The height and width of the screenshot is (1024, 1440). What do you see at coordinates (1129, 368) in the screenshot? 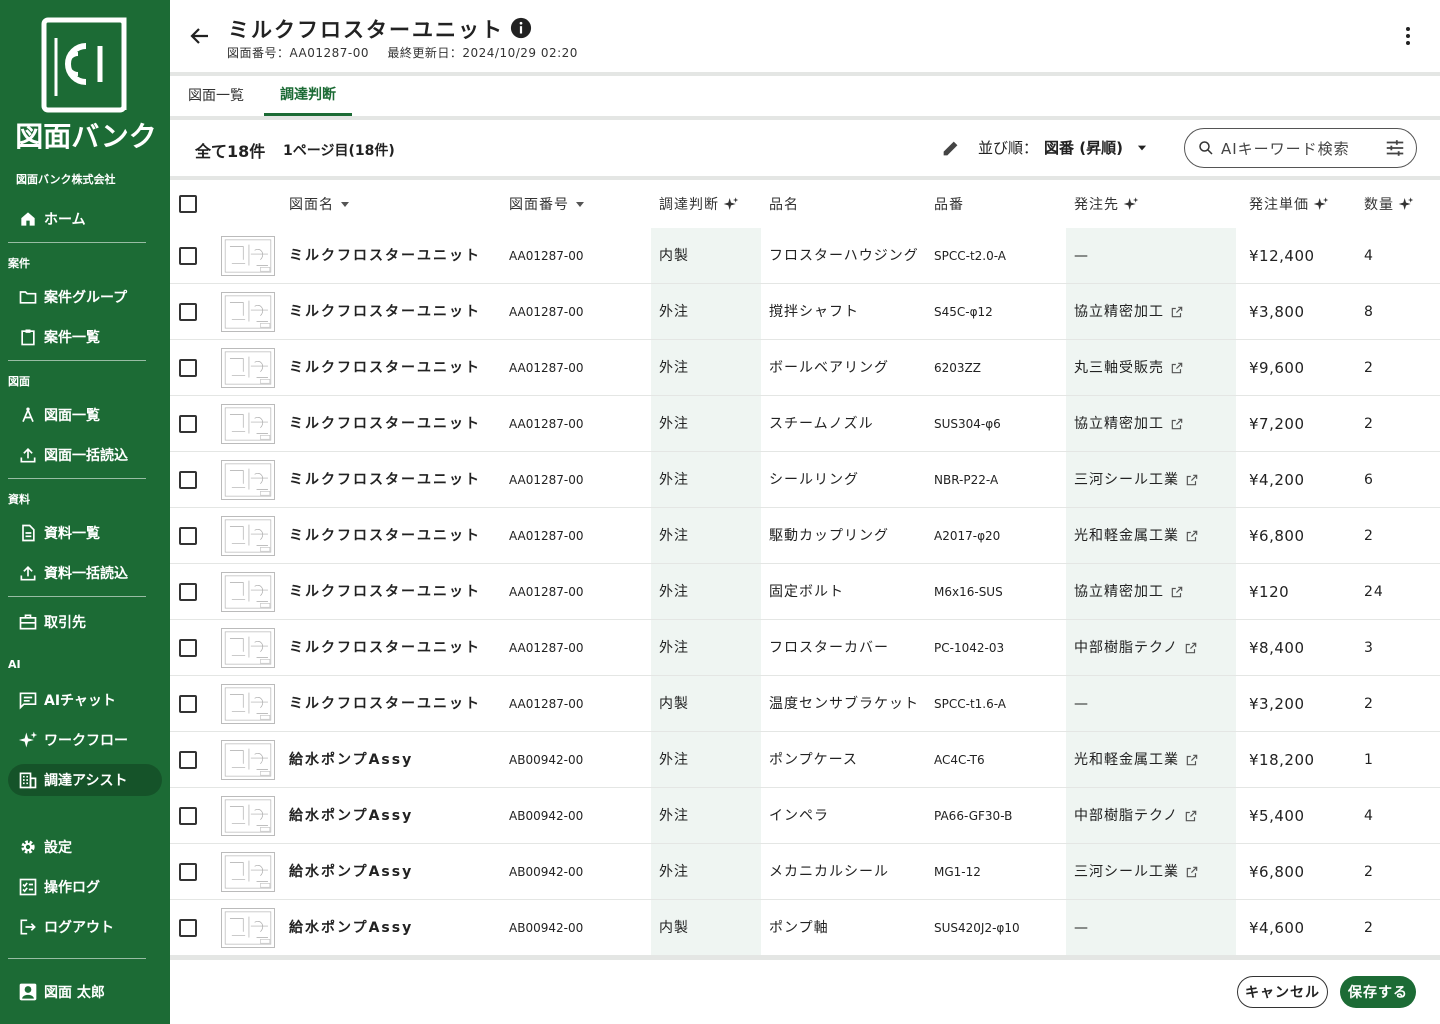
I see `vendor-cell: 丸三軸受販売` at bounding box center [1129, 368].